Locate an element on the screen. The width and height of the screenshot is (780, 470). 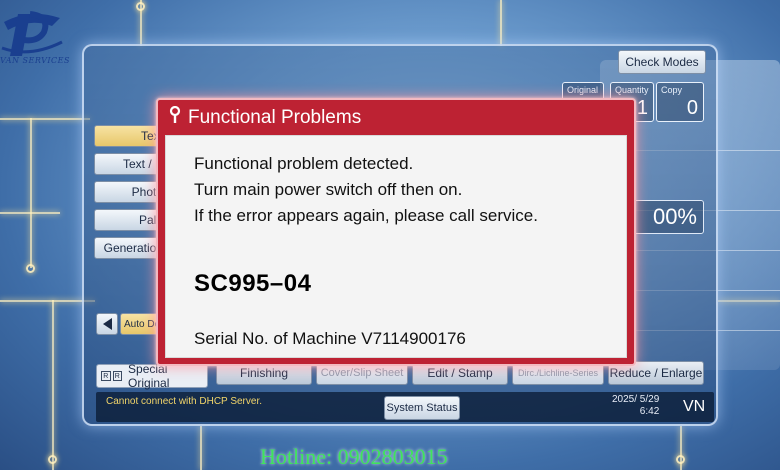
language-indicator: VN is located at coordinates (694, 406).